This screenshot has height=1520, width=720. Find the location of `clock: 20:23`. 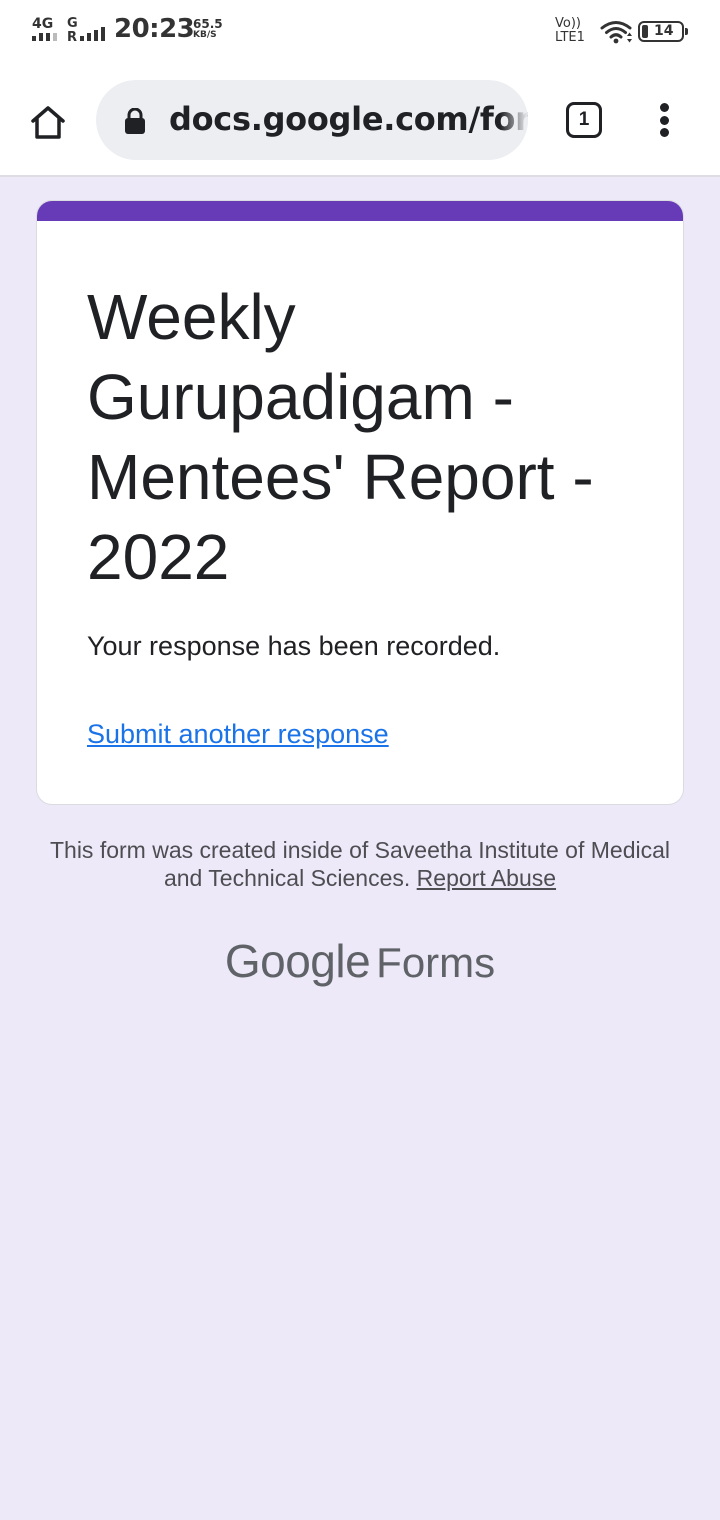

clock: 20:23 is located at coordinates (154, 29).